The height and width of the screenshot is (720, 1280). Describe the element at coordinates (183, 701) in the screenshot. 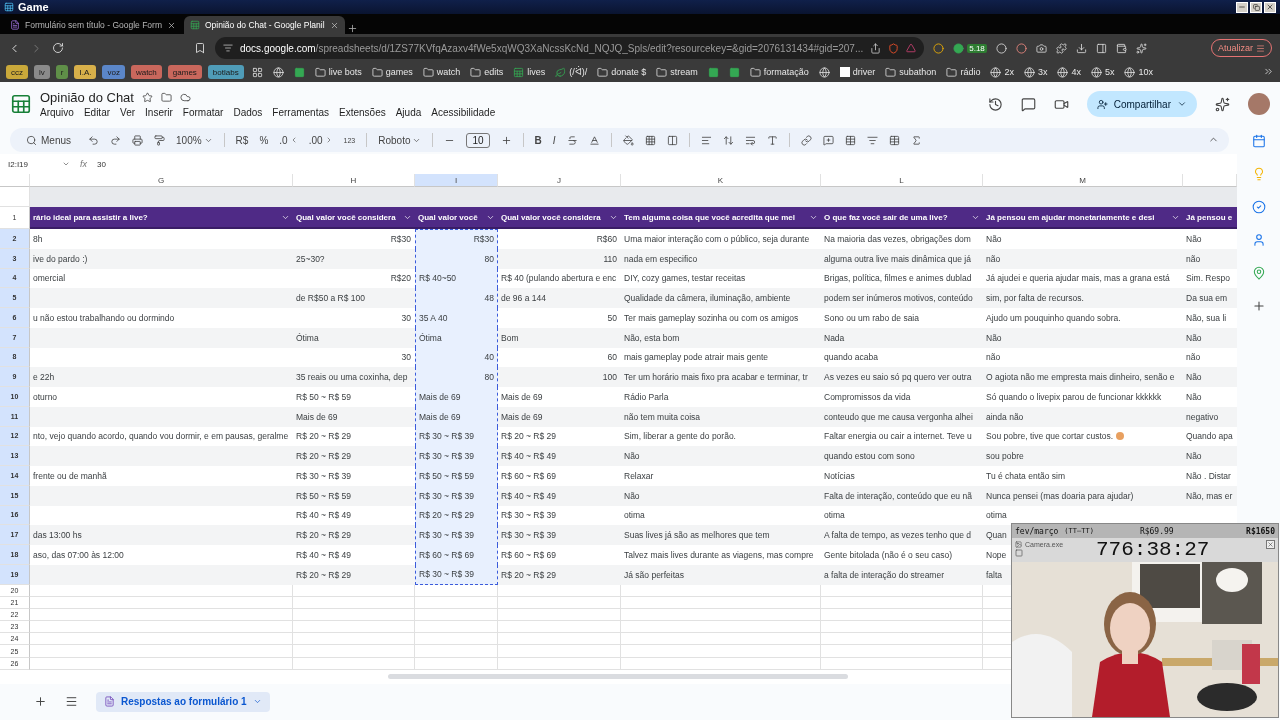

I see `sheet-tab: Respostas ao formulário 1` at that location.